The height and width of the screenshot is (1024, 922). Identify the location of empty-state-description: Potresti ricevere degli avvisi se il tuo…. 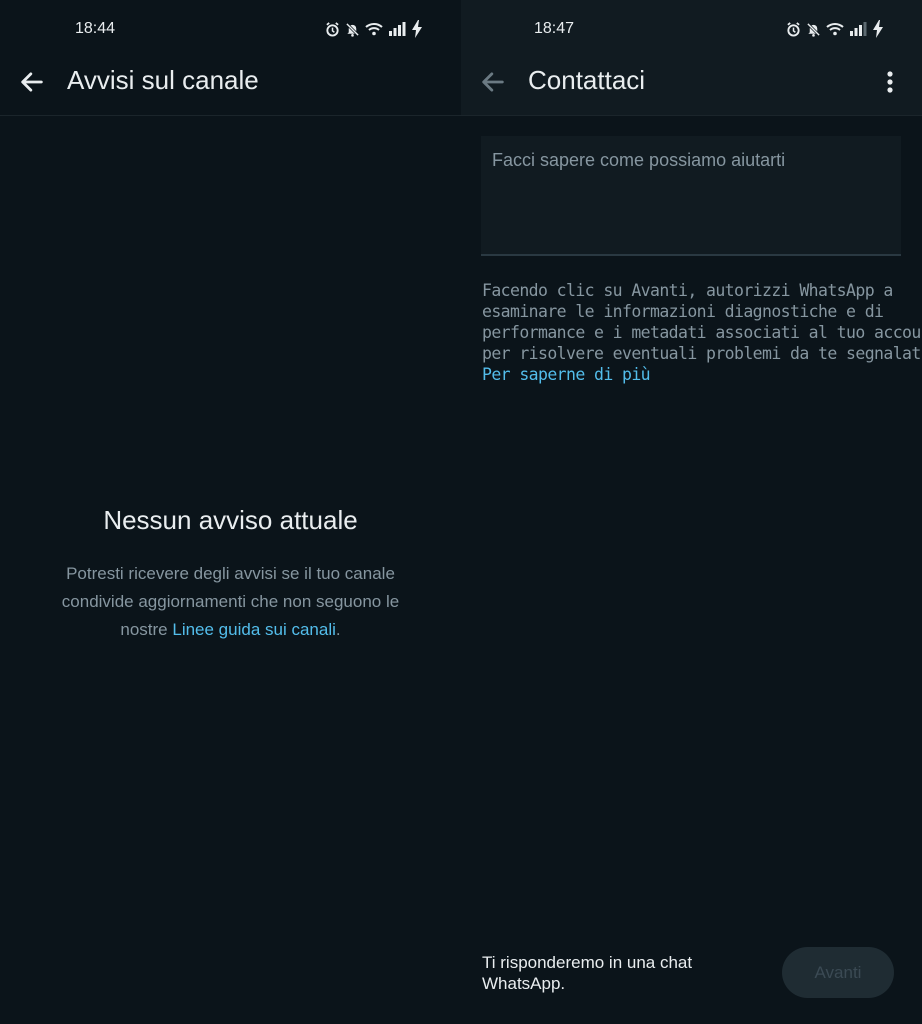
(230, 602).